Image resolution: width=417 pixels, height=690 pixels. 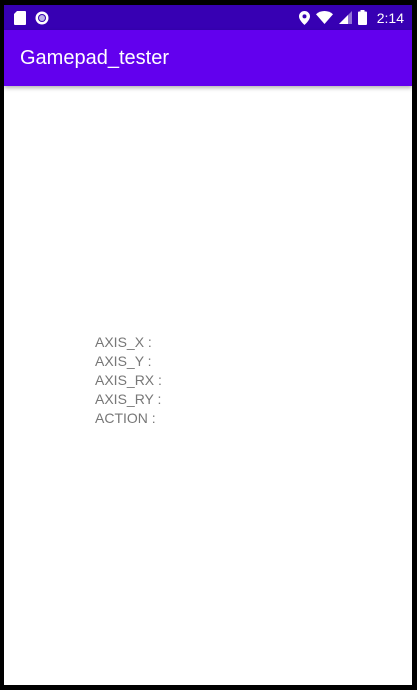 What do you see at coordinates (362, 17) in the screenshot?
I see `battery-icon` at bounding box center [362, 17].